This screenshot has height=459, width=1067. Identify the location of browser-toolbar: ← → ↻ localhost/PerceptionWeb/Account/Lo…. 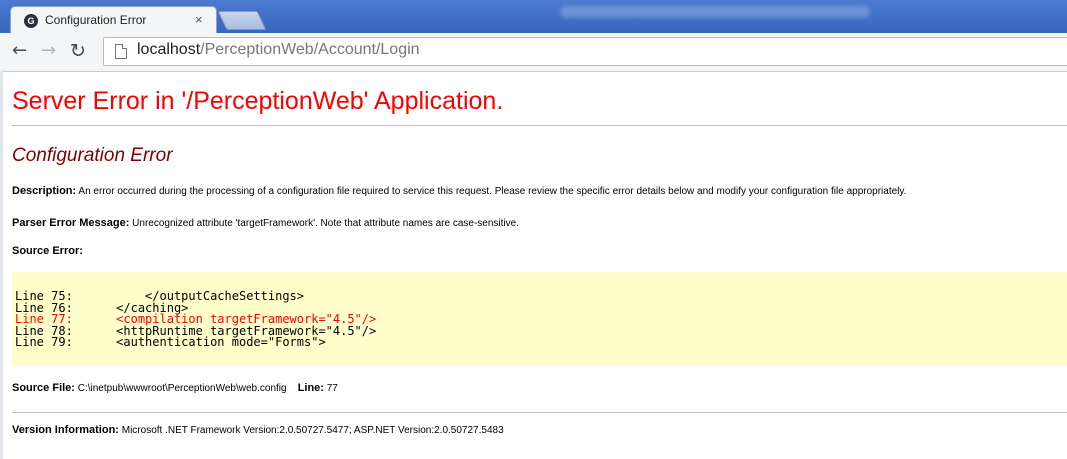
(533, 52).